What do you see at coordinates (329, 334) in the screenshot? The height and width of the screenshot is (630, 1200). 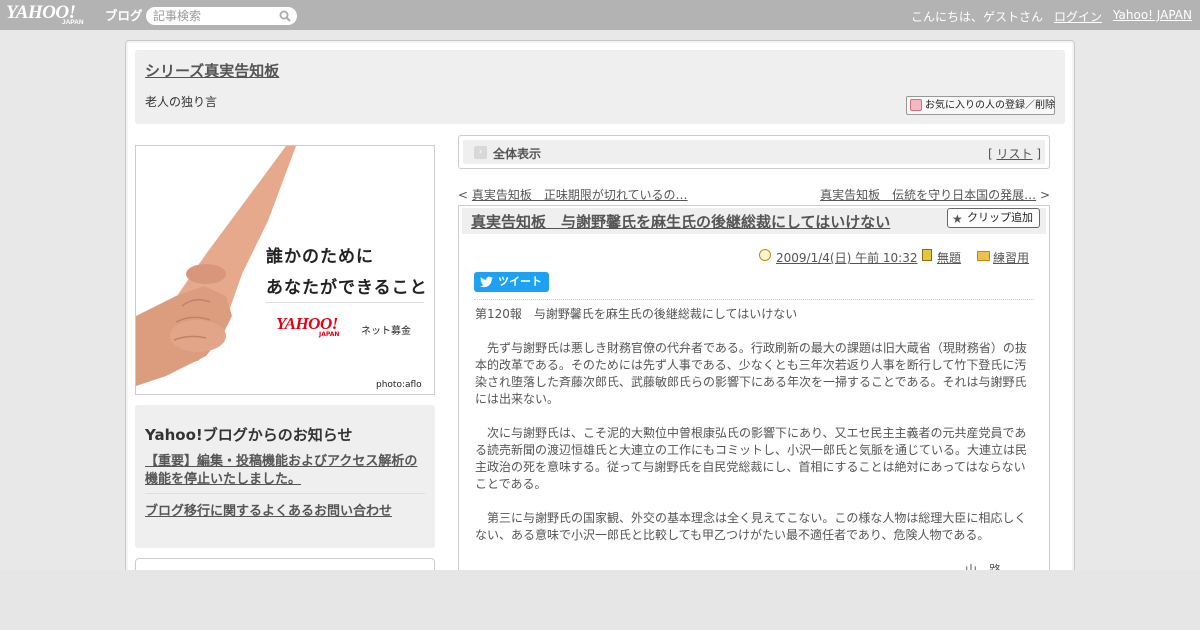 I see `ad-yahoo-sub: JAPAN` at bounding box center [329, 334].